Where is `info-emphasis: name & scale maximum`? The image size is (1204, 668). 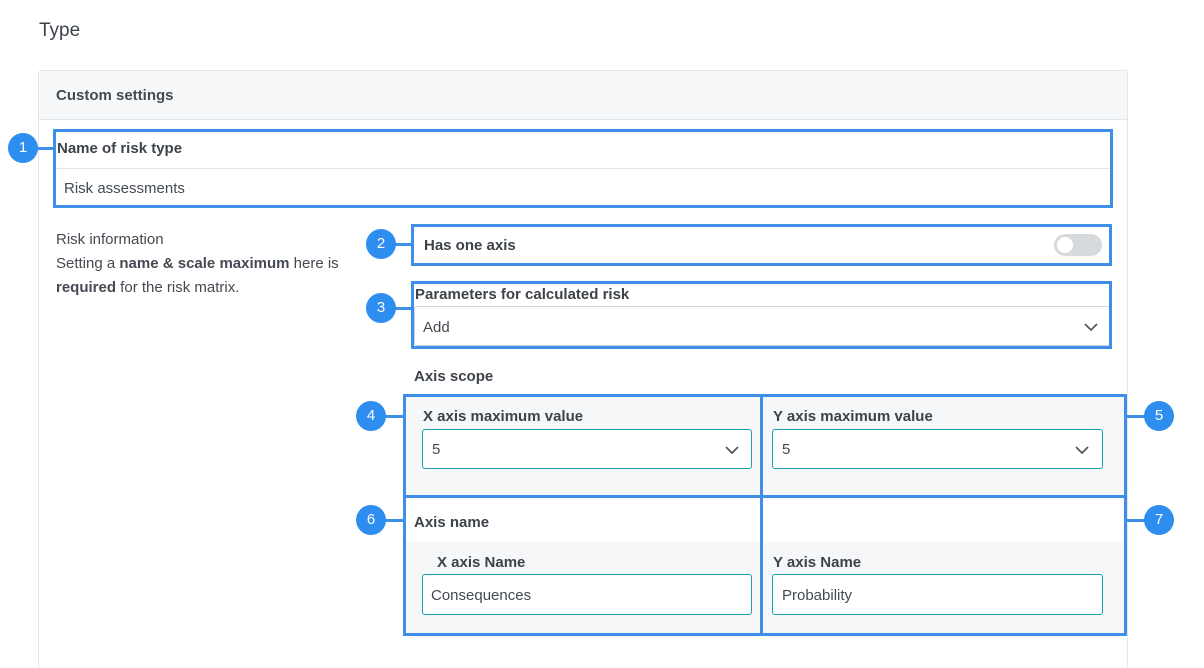
info-emphasis: name & scale maximum is located at coordinates (204, 263).